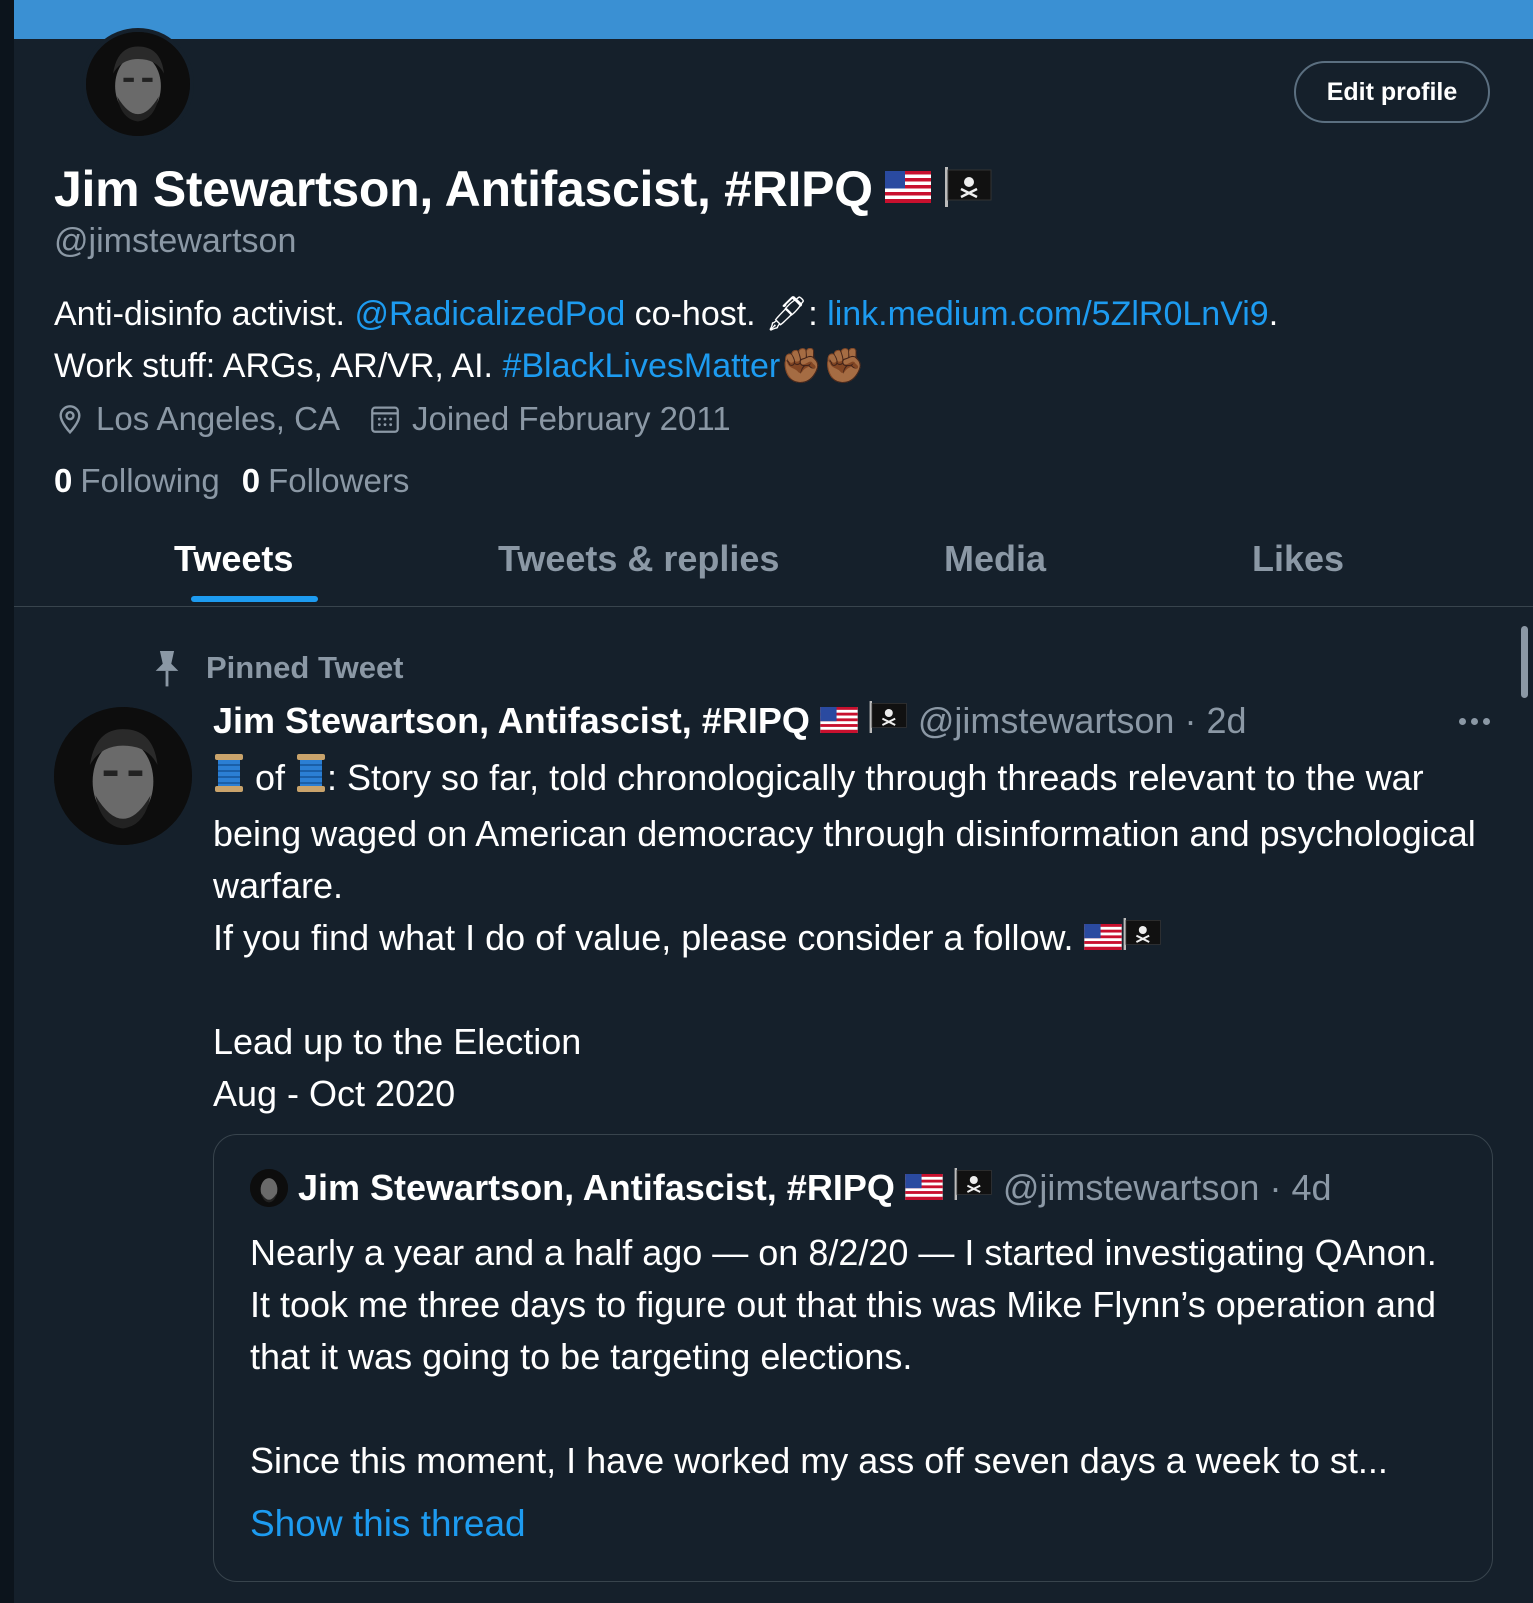  I want to click on more-dots-icon, so click(1474, 721).